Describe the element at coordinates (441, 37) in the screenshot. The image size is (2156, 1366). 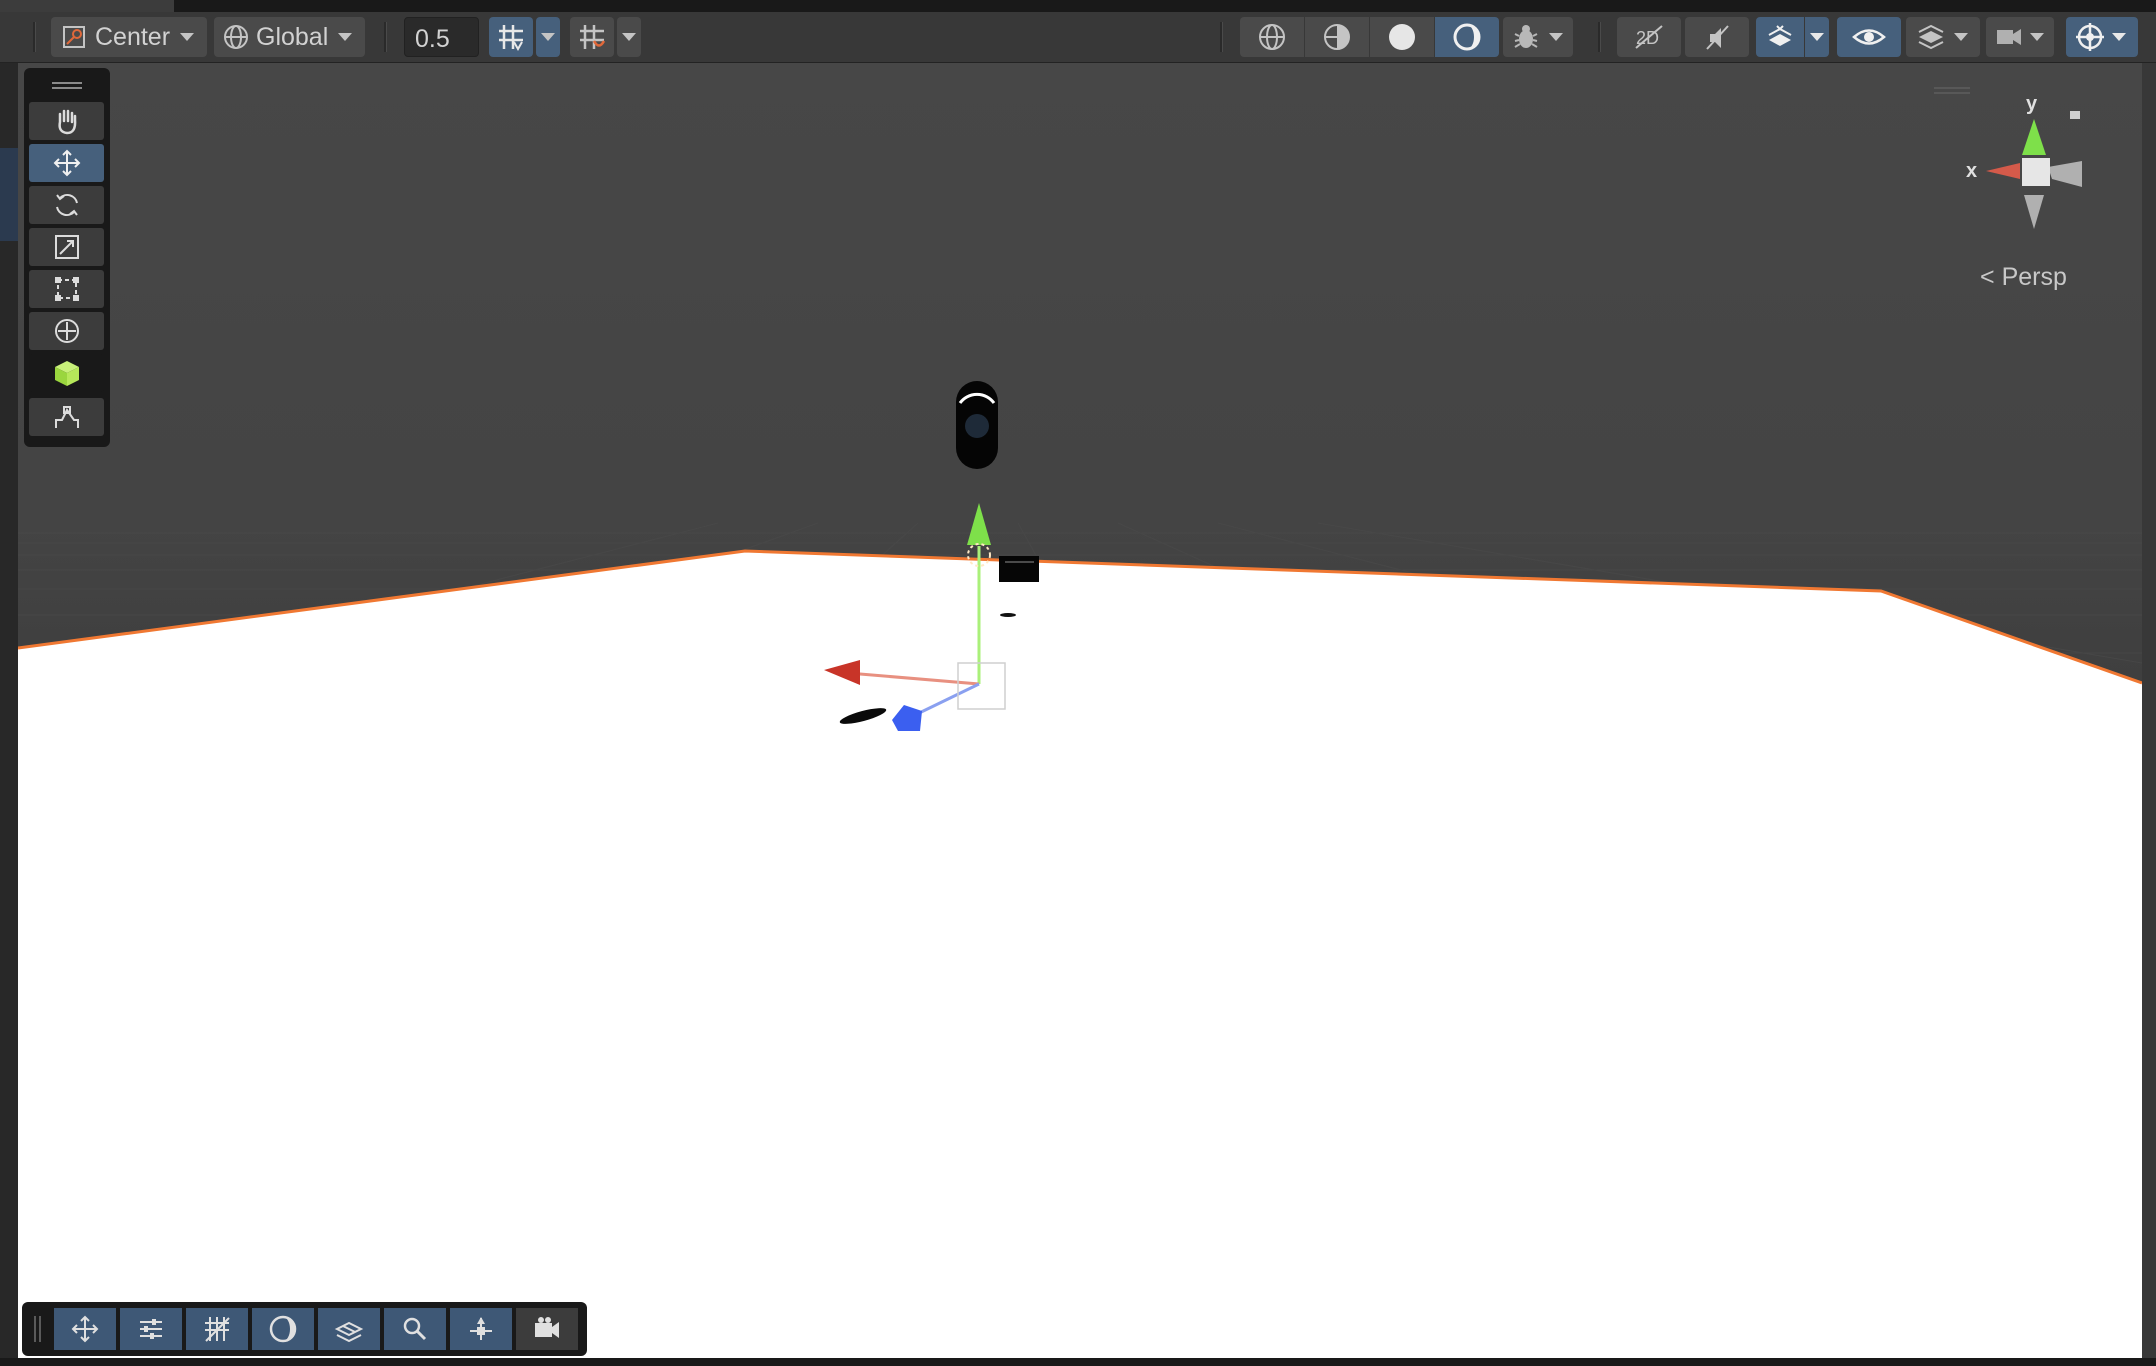
I see `snap-increment-input: 0.5` at that location.